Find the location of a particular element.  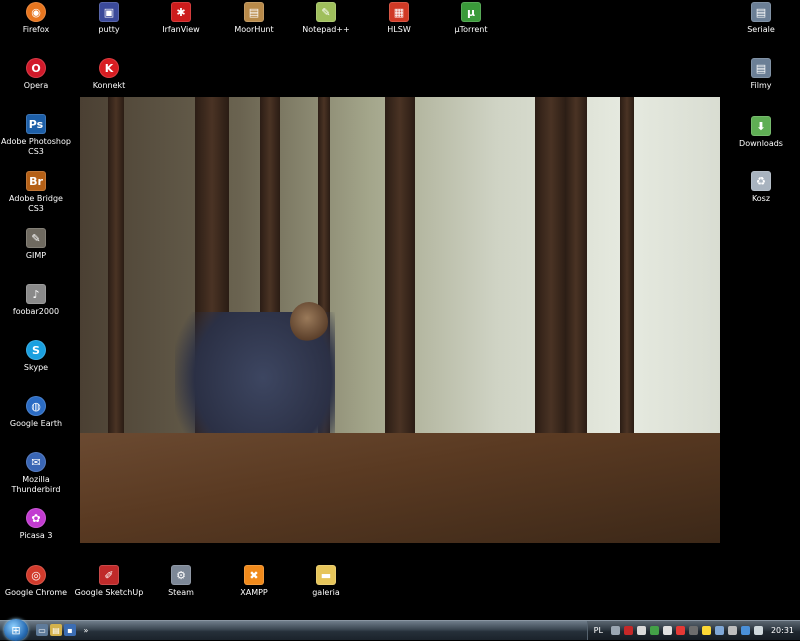

desktop-icon-xampp: ✖ XAMPP is located at coordinates (254, 581).